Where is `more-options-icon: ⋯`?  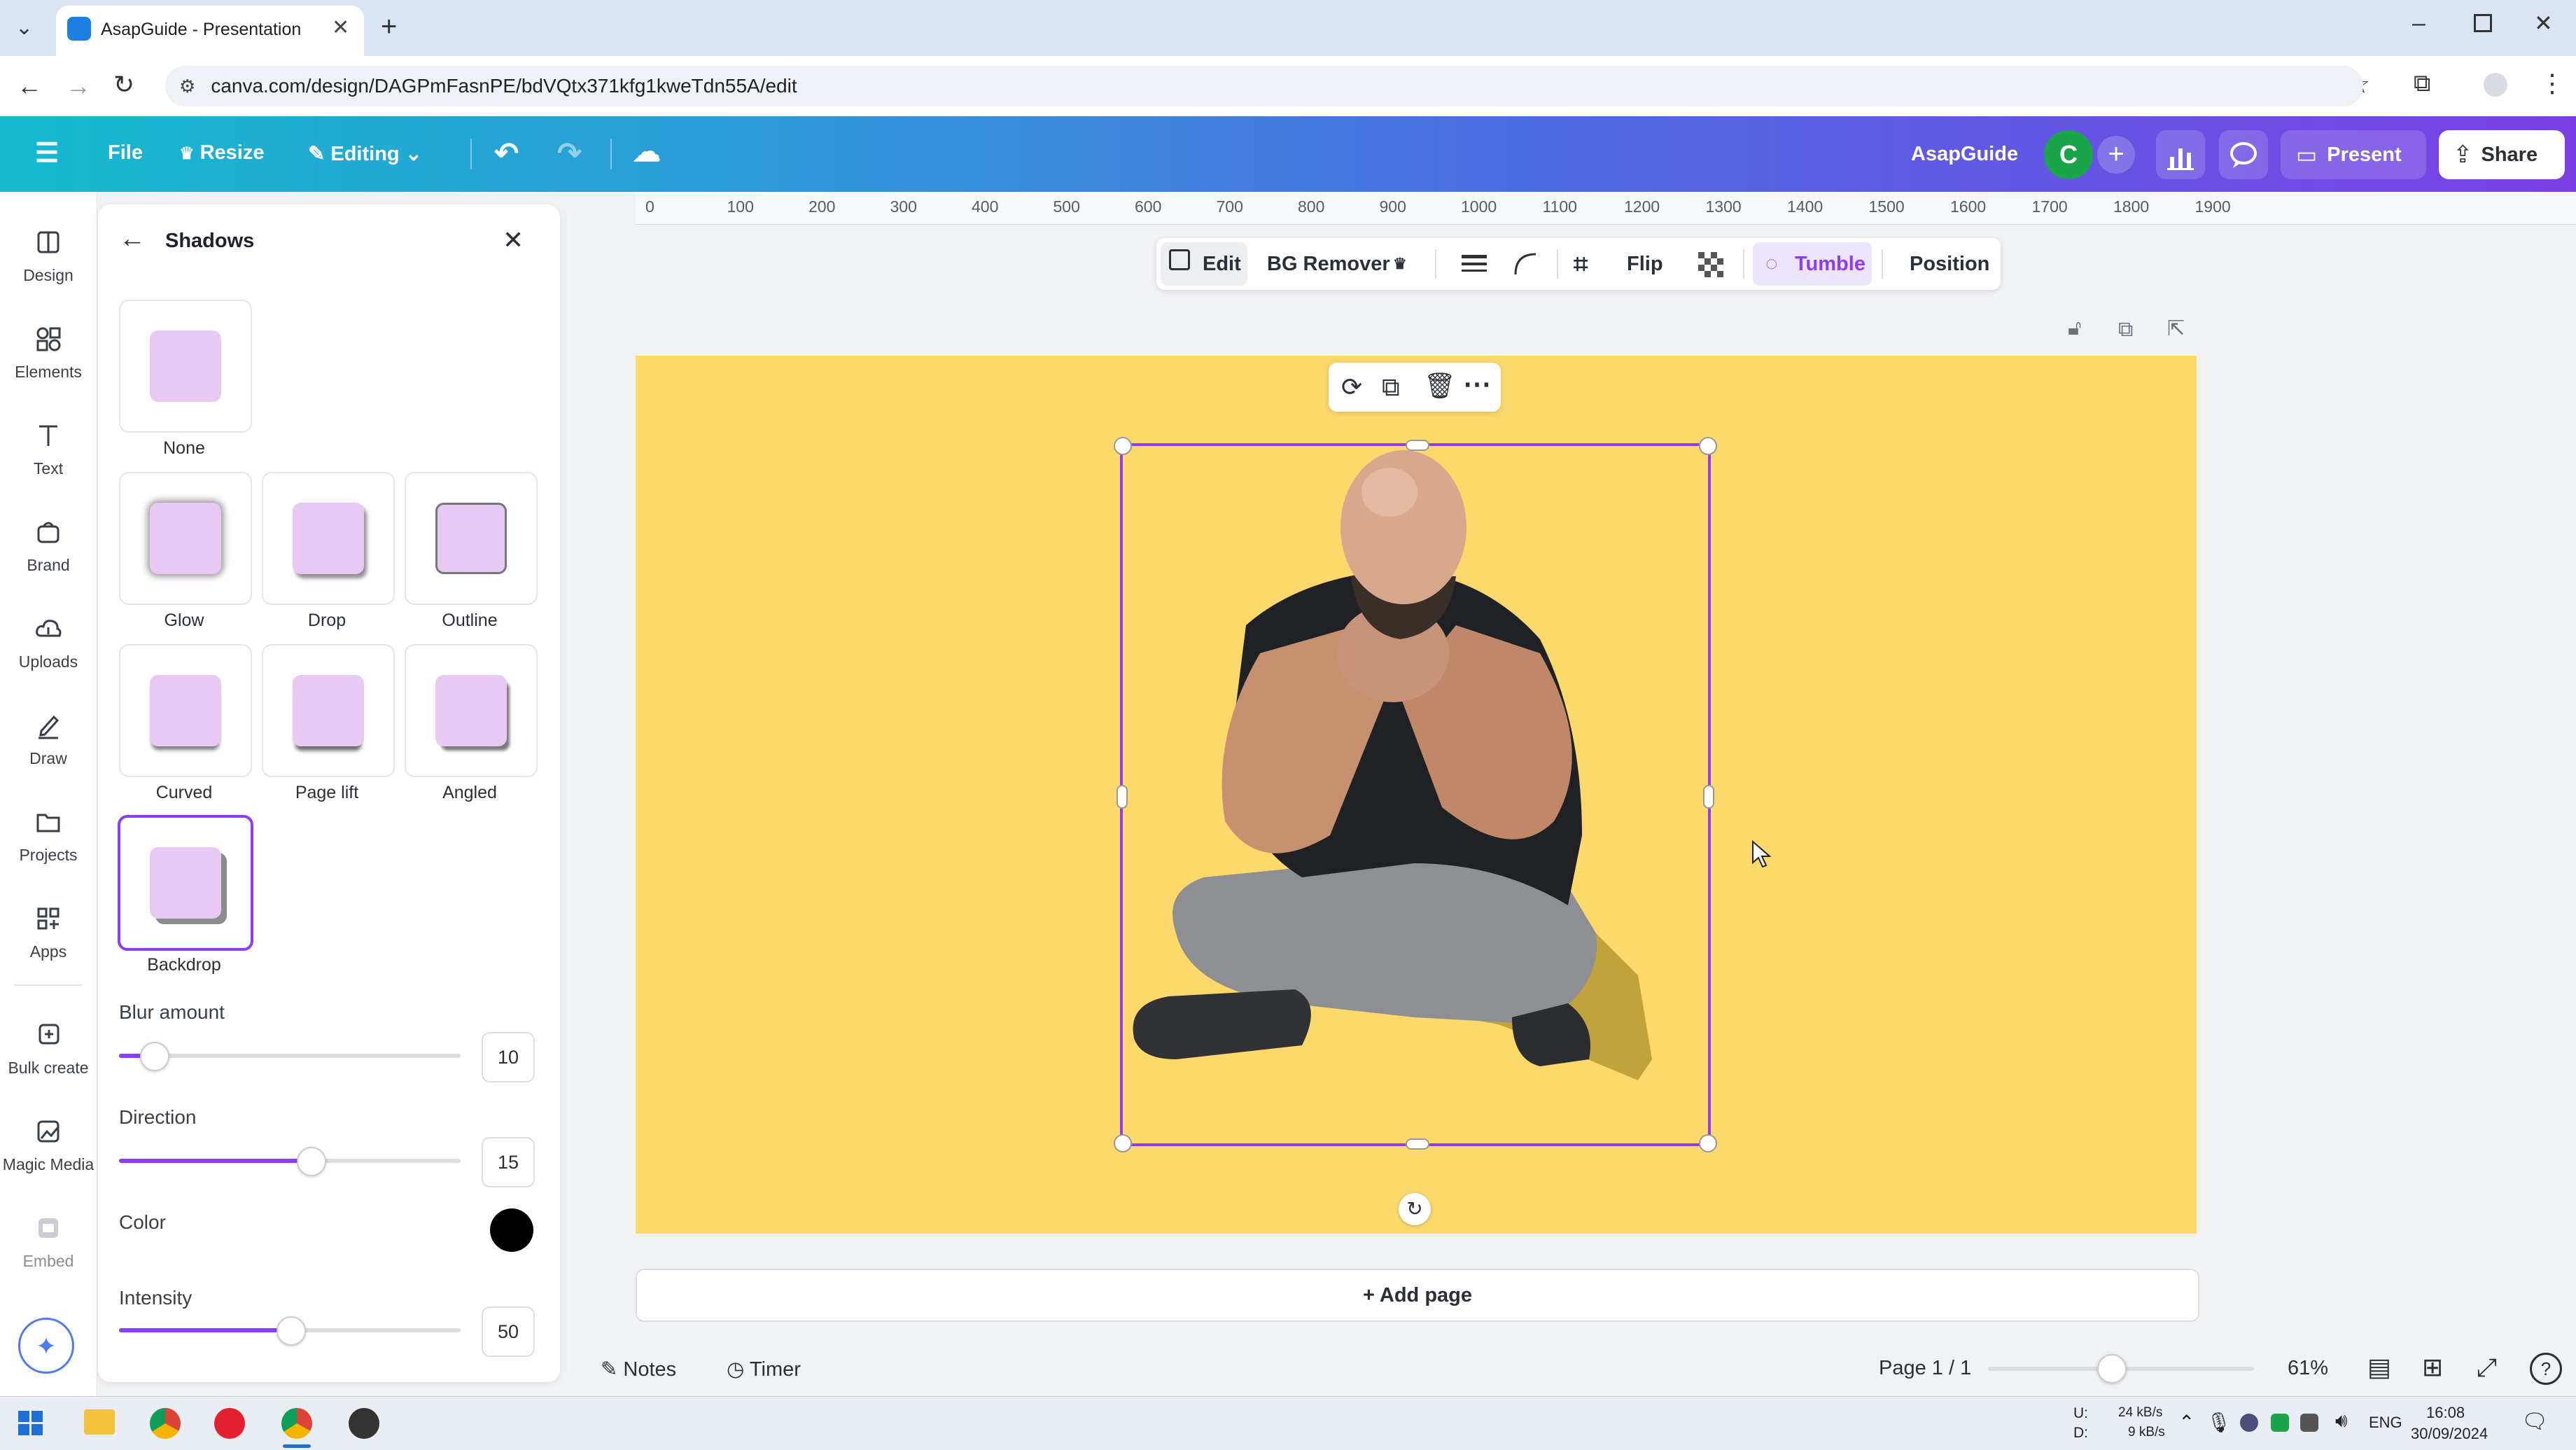
more-options-icon: ⋯ is located at coordinates (1477, 384).